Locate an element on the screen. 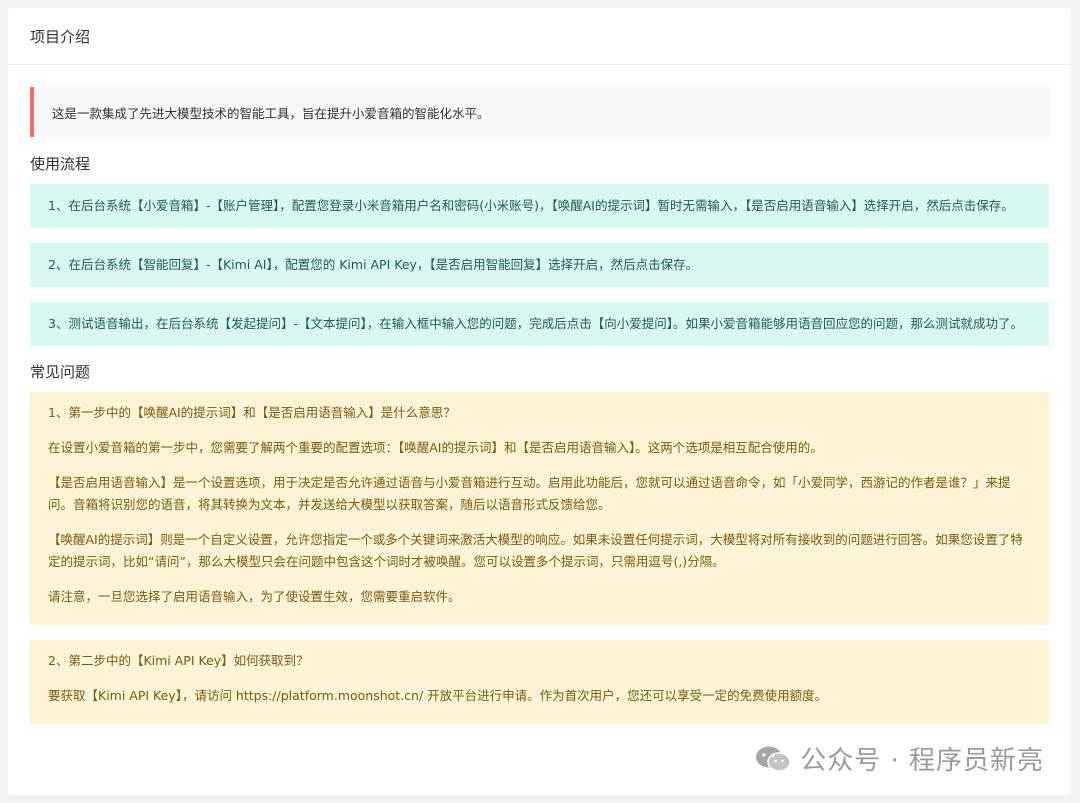  intro-text: 这是一款集成了先进大模型技术的智能工具，旨在提升小爱音箱的智能化水平。 is located at coordinates (271, 113).